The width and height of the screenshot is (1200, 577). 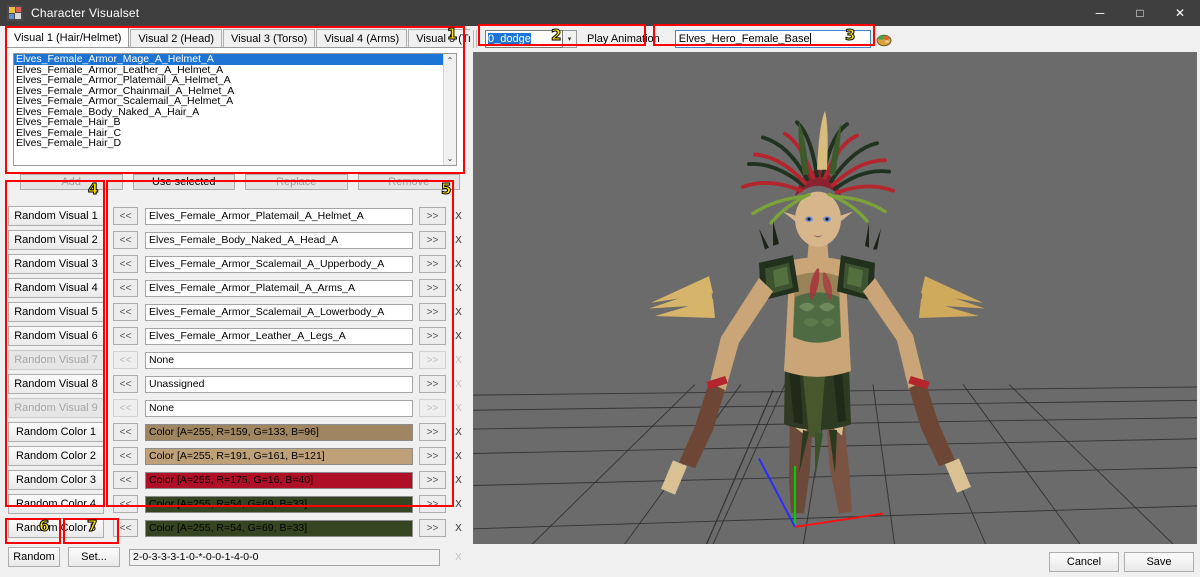 What do you see at coordinates (408, 182) in the screenshot?
I see `listbox-remove-button: Remove` at bounding box center [408, 182].